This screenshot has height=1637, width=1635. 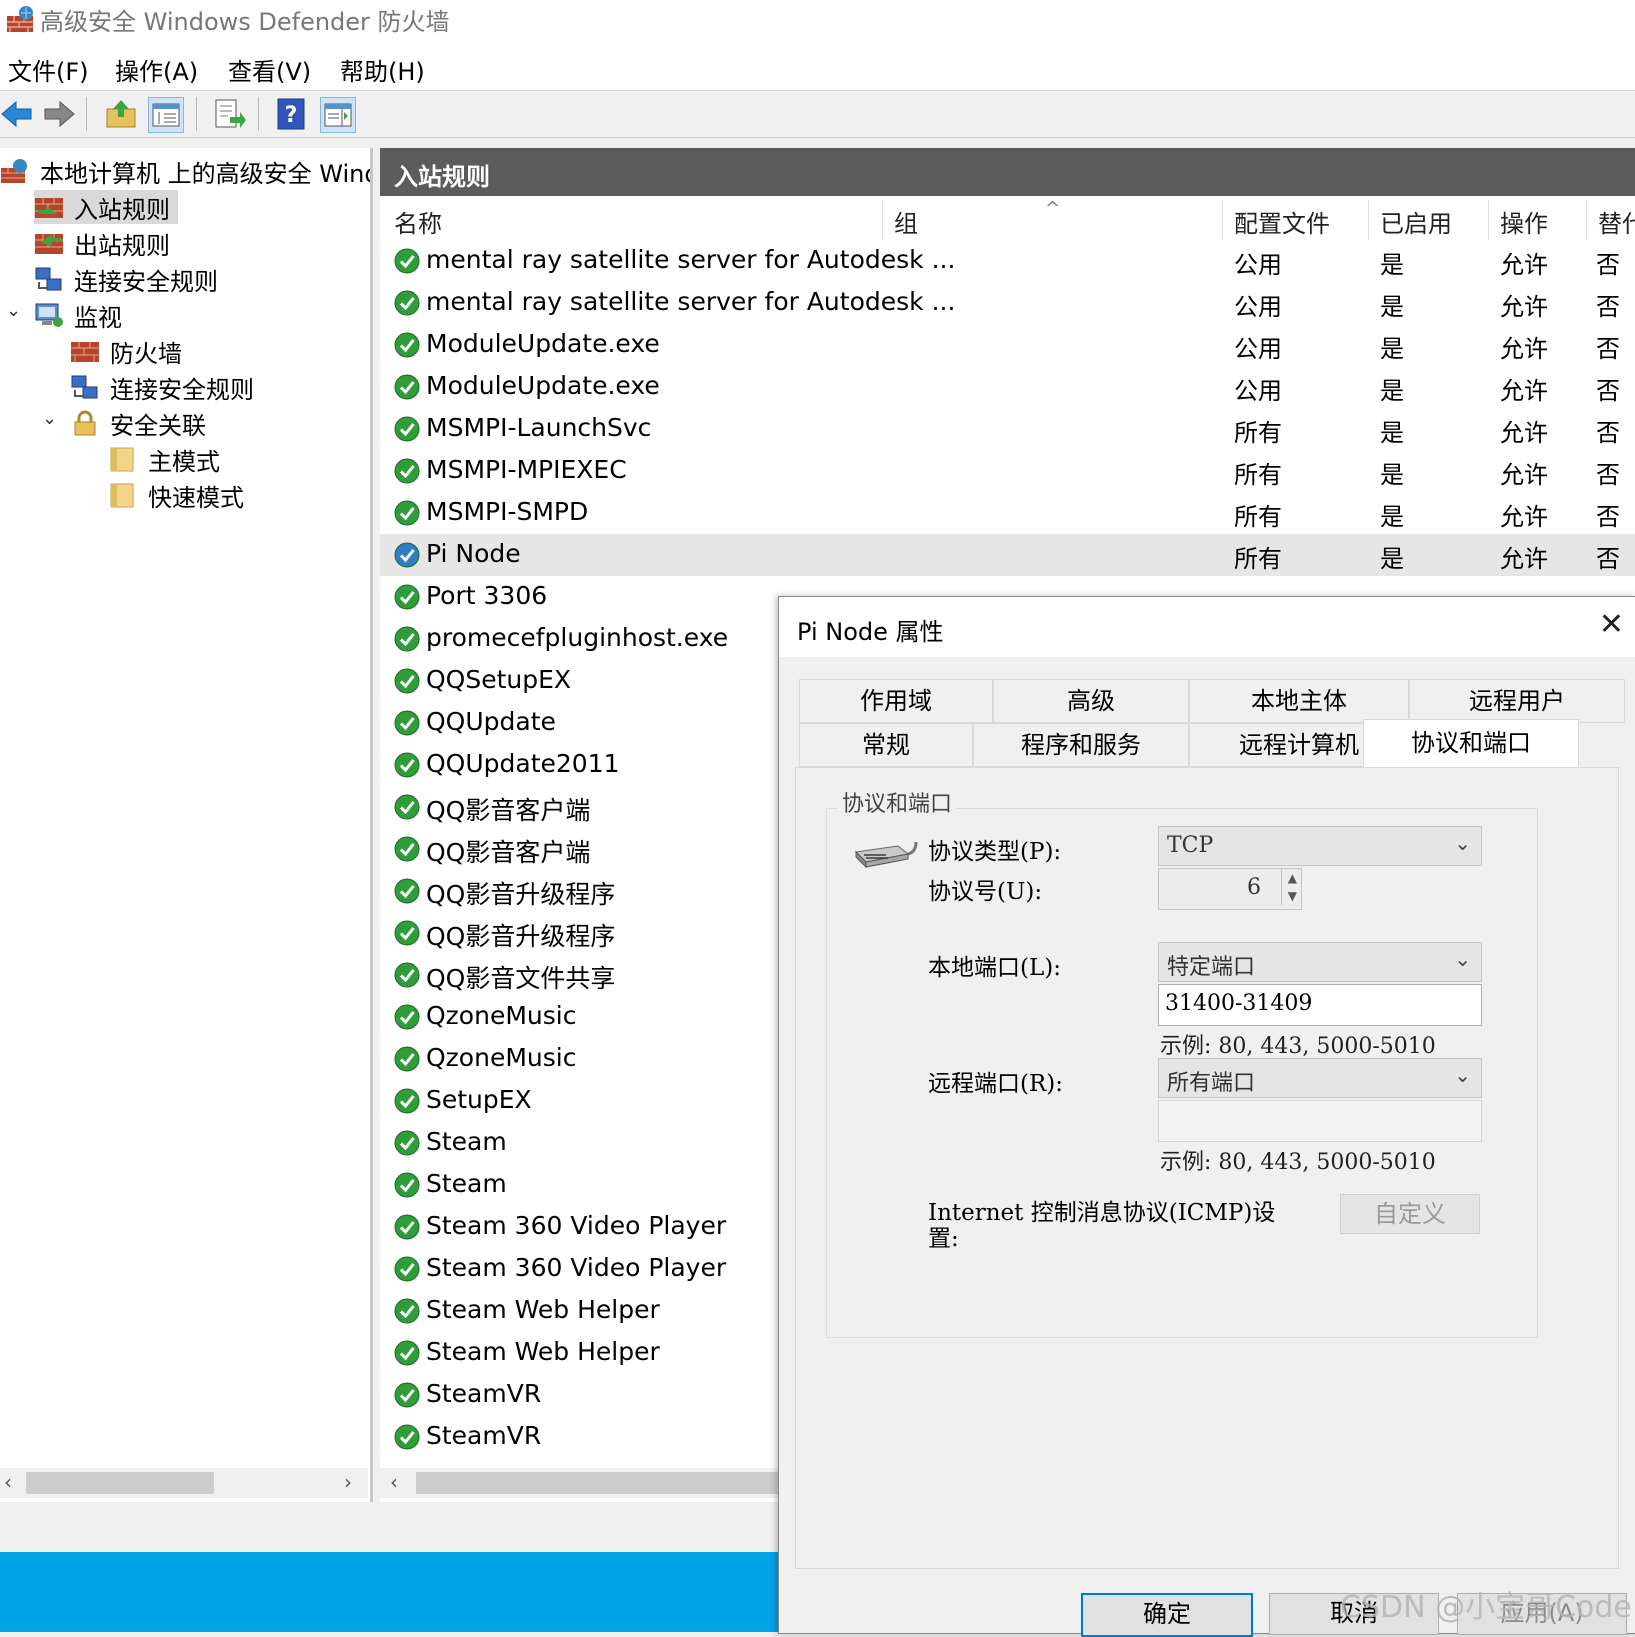 What do you see at coordinates (49, 315) in the screenshot?
I see `monitor-icon` at bounding box center [49, 315].